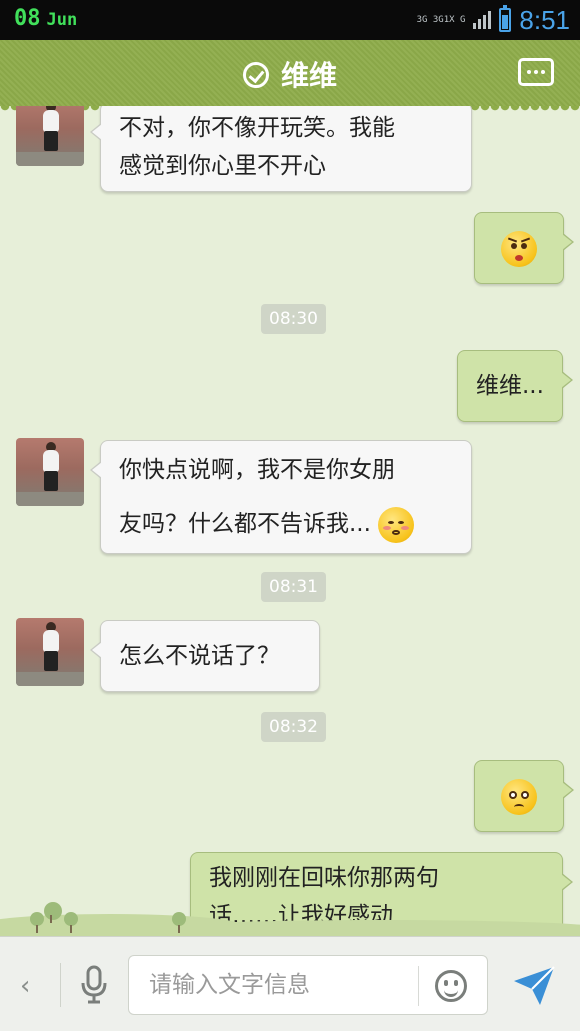 The image size is (580, 1031). Describe the element at coordinates (257, 470) in the screenshot. I see `message-line: 你快点说啊，我不是你女朋` at that location.